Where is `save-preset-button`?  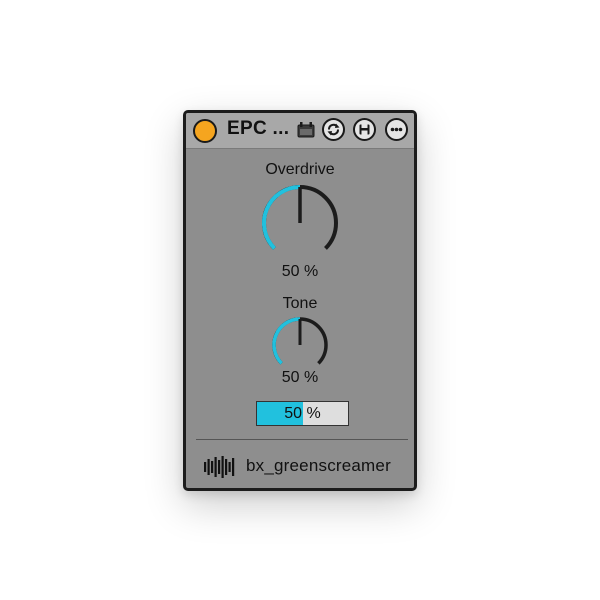 save-preset-button is located at coordinates (364, 129).